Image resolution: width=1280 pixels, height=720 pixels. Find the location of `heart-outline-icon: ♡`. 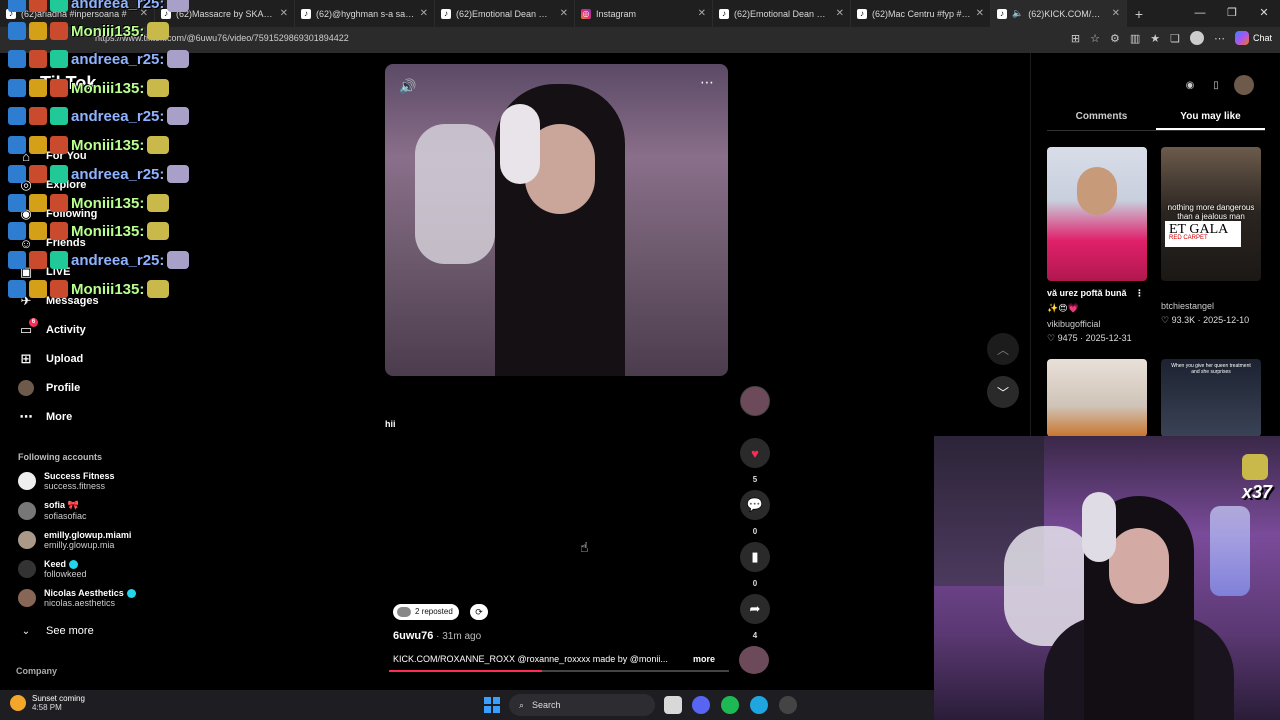

heart-outline-icon: ♡ is located at coordinates (1165, 320).